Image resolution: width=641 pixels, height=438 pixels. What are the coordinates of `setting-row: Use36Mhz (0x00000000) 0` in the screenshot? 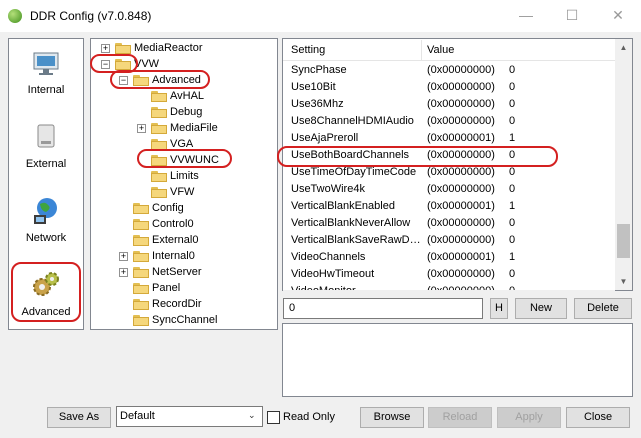 It's located at (449, 104).